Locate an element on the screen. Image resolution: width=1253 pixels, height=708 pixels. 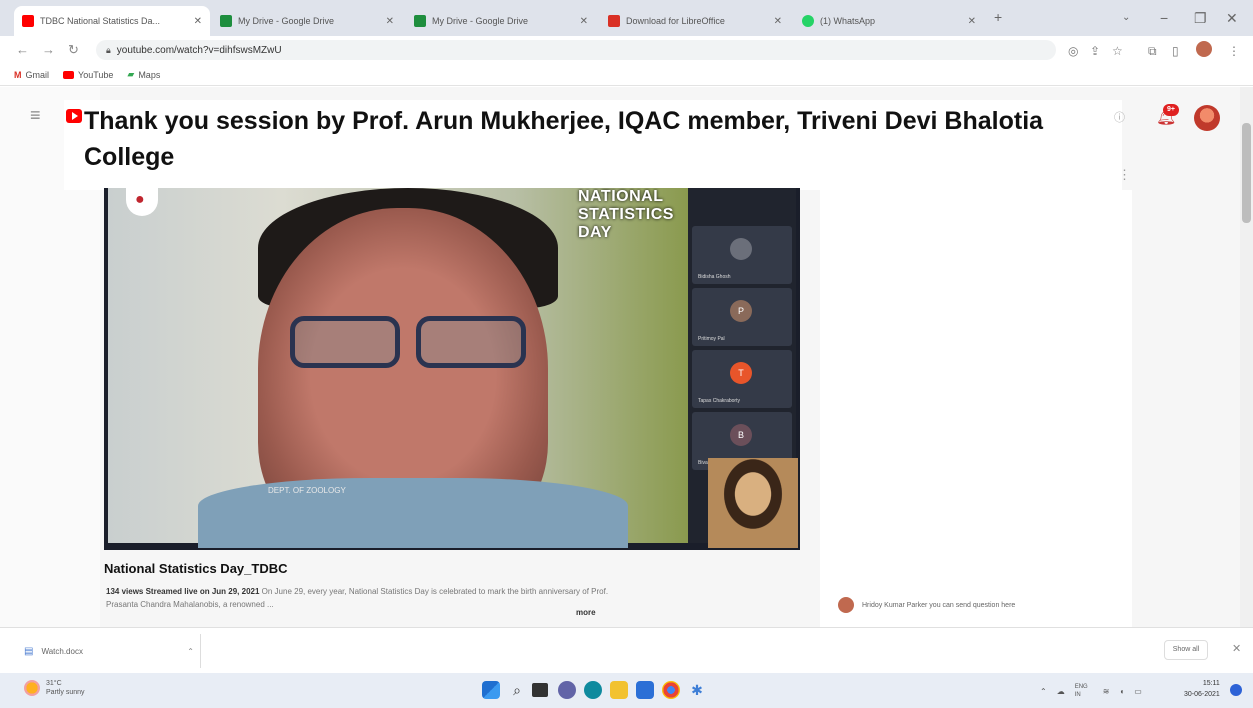
share-icon: ⇪ is located at coordinates (1095, 51).